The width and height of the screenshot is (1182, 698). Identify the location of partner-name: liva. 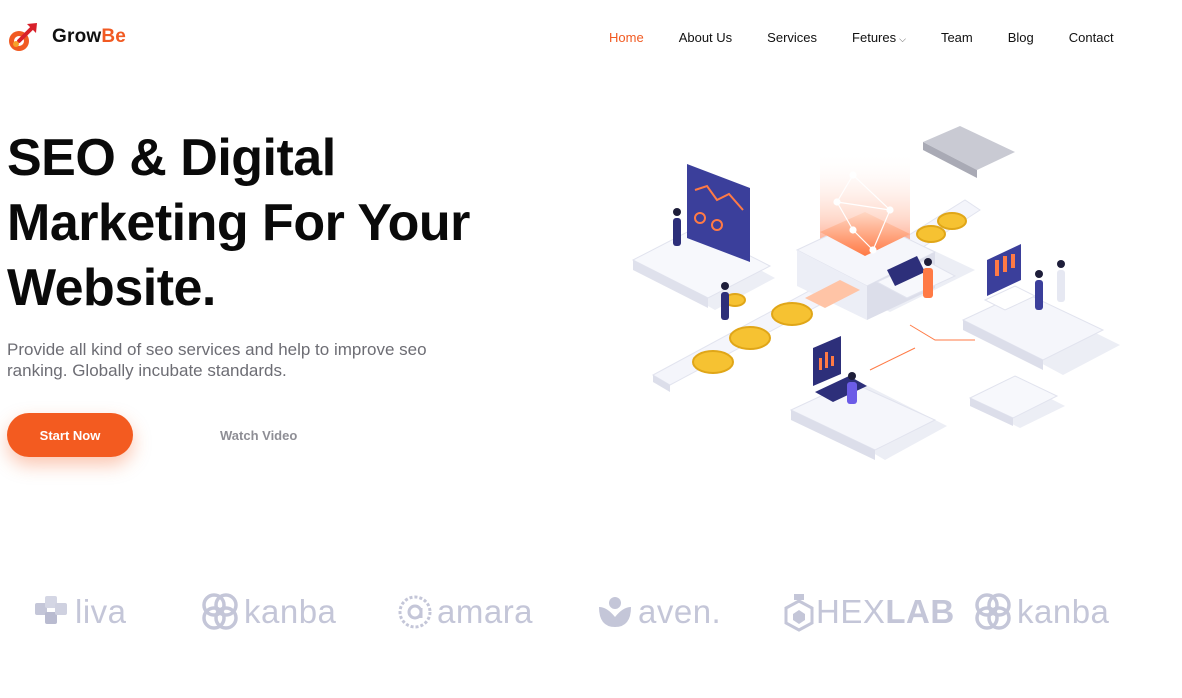
(101, 611).